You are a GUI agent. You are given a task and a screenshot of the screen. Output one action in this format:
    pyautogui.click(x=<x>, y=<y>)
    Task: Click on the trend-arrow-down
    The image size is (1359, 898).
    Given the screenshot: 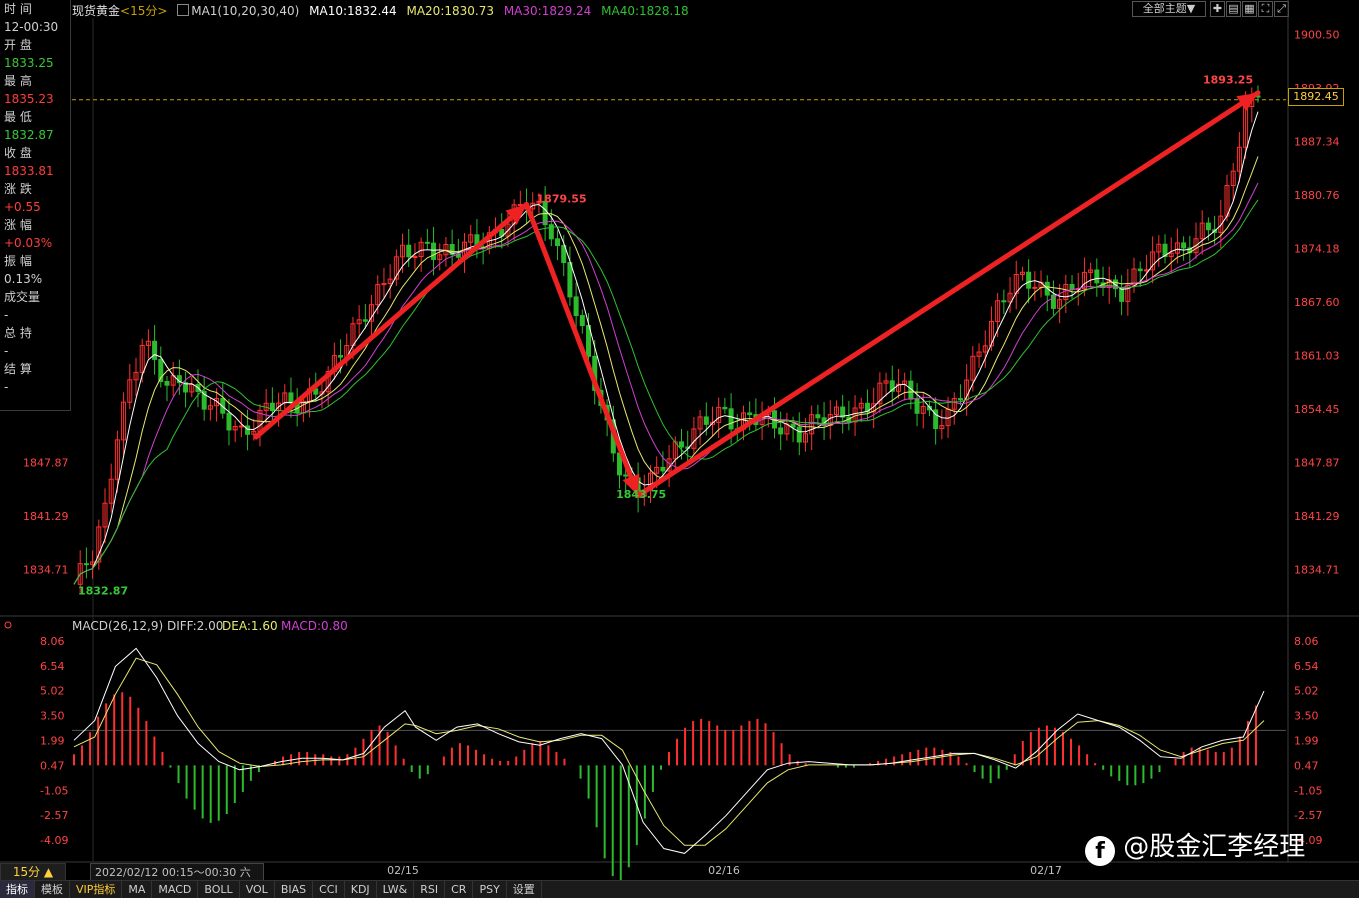 What is the action you would take?
    pyautogui.click(x=582, y=350)
    